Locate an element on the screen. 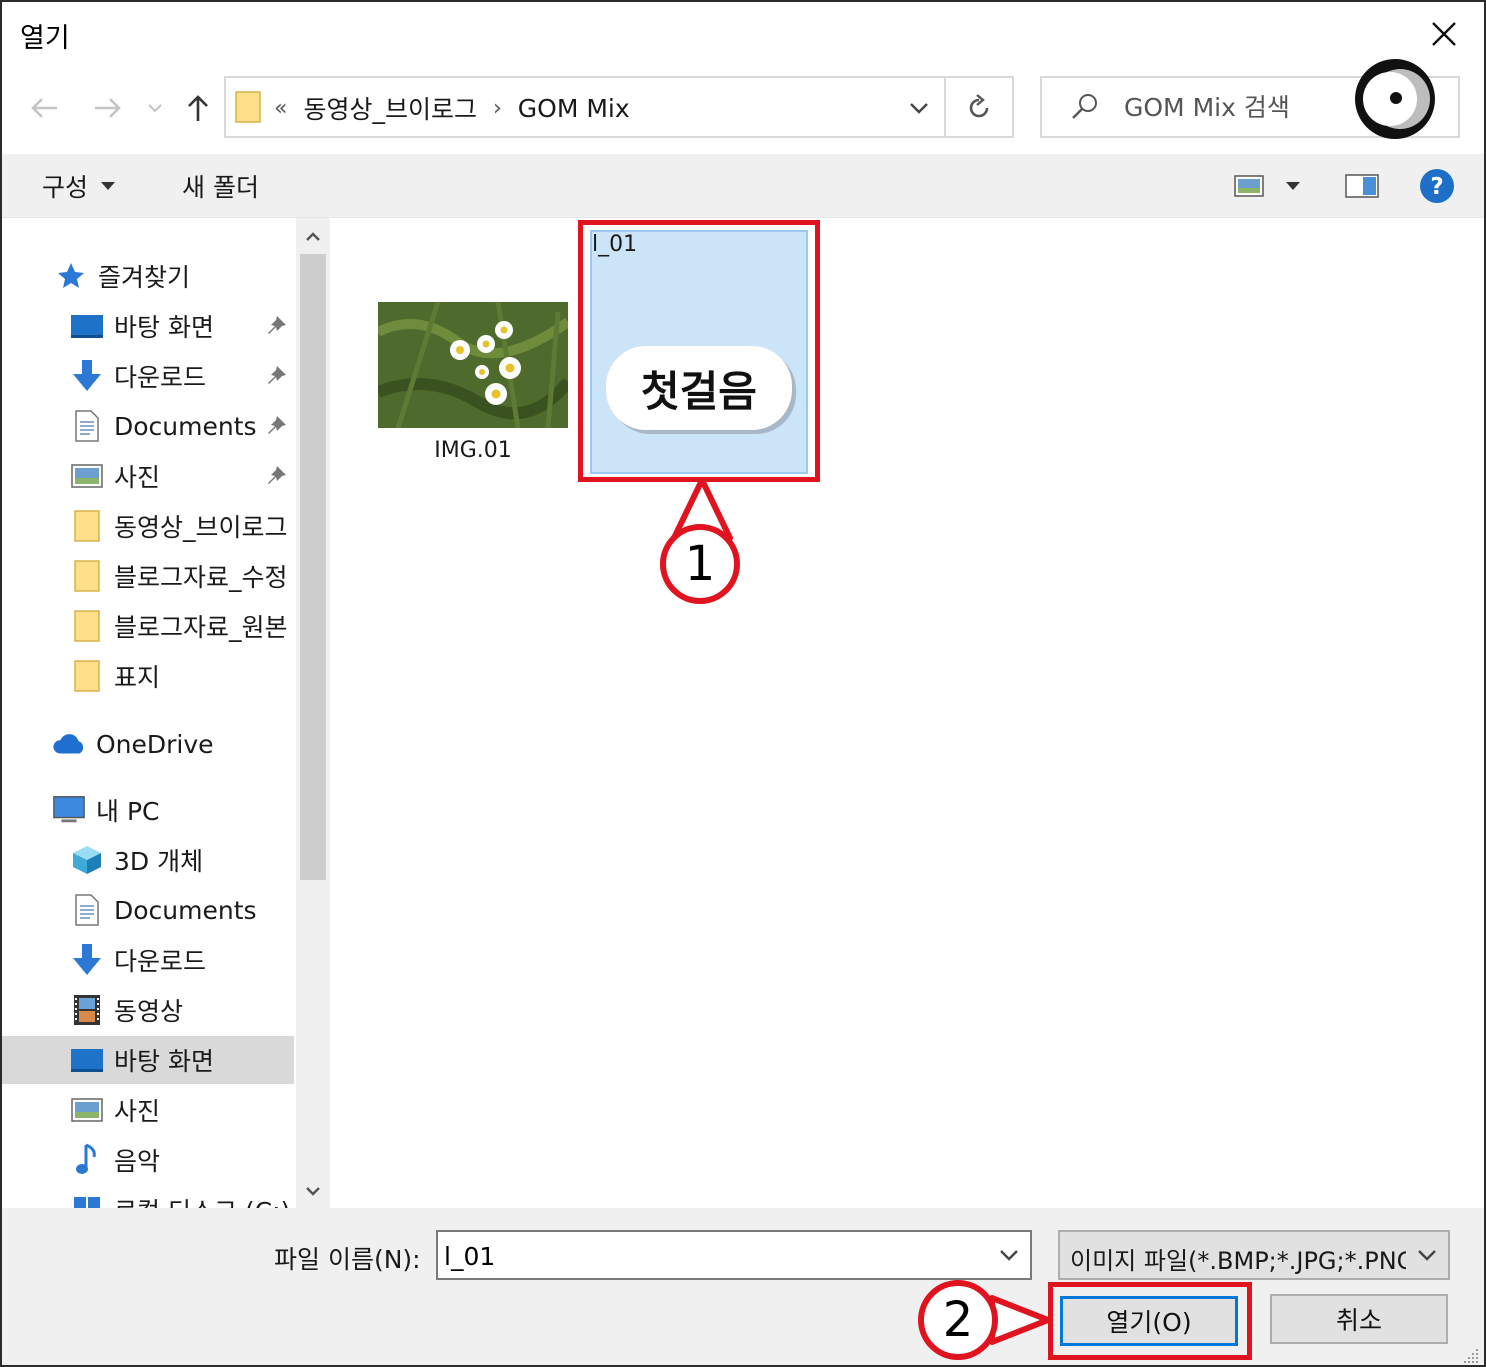  close-icon is located at coordinates (1444, 34).